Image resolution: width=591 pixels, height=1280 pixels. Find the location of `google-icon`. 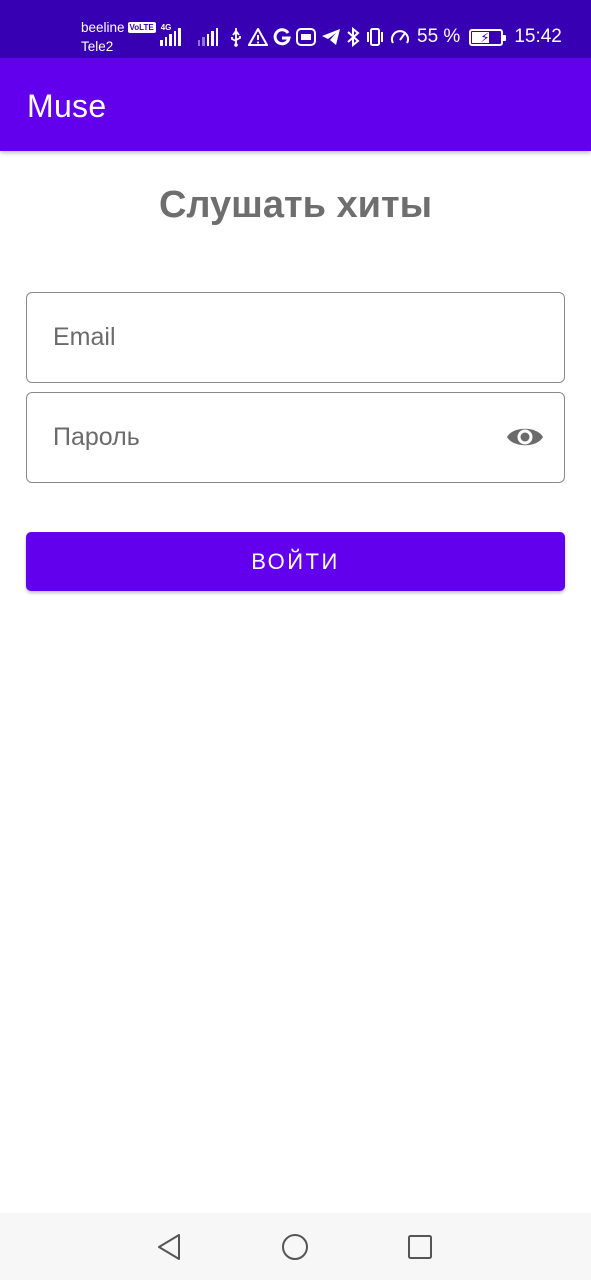

google-icon is located at coordinates (282, 37).